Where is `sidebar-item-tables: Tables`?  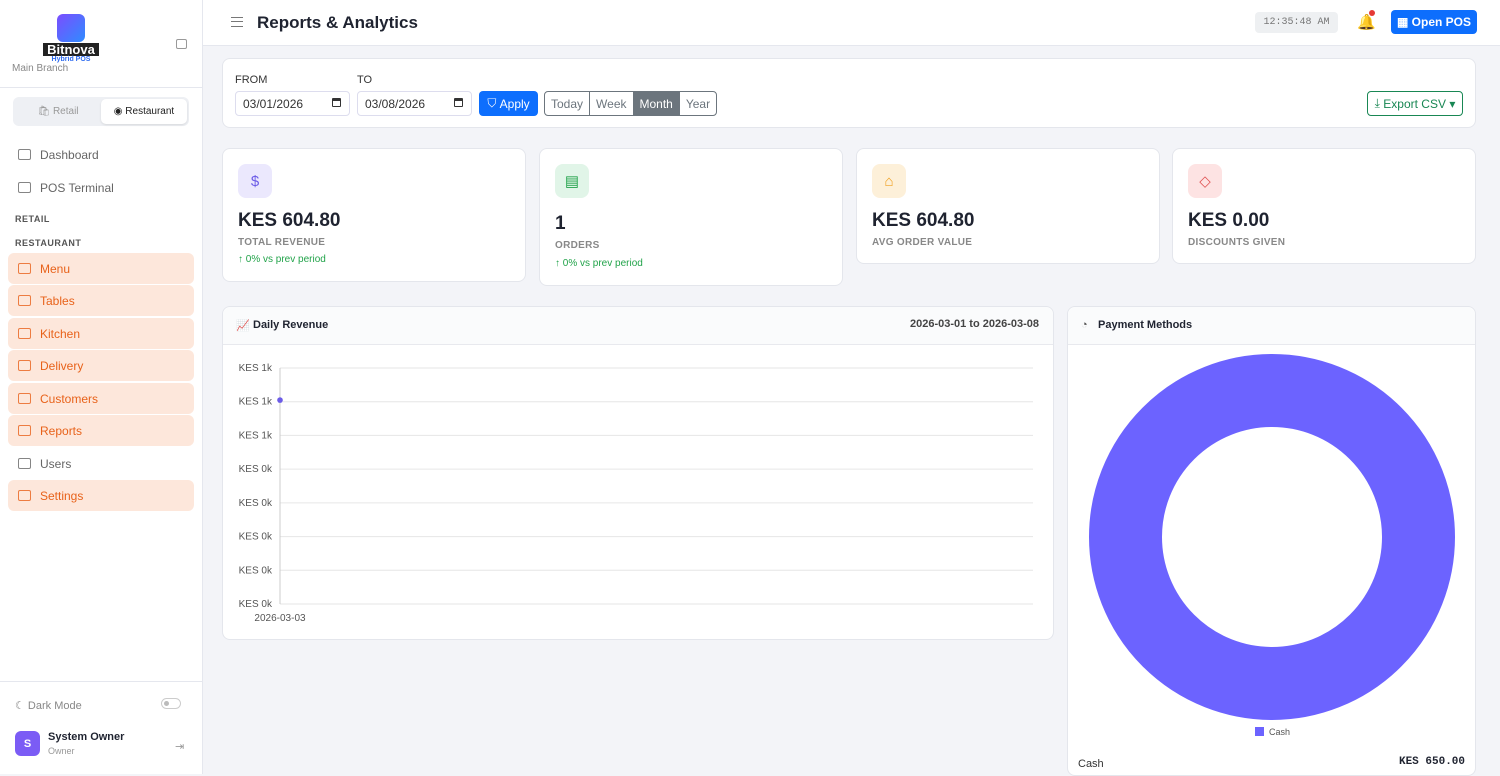 sidebar-item-tables: Tables is located at coordinates (101, 300).